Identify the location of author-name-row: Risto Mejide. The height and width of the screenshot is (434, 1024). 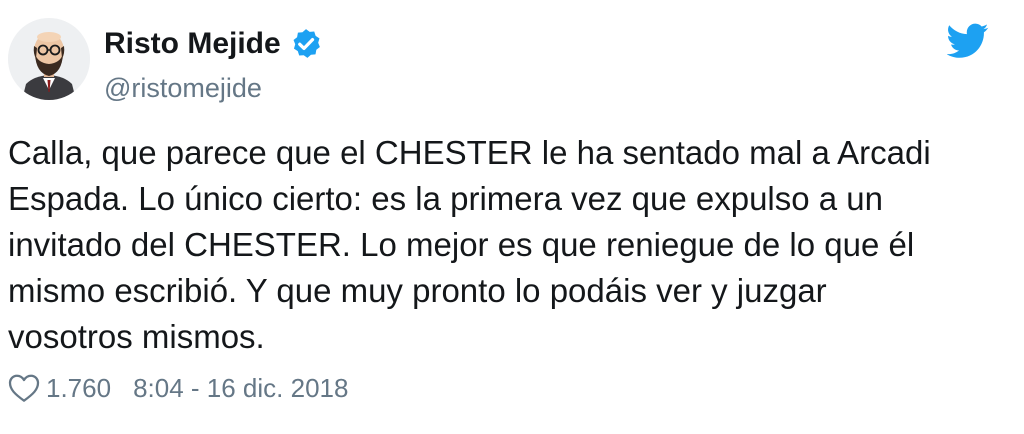
(213, 44).